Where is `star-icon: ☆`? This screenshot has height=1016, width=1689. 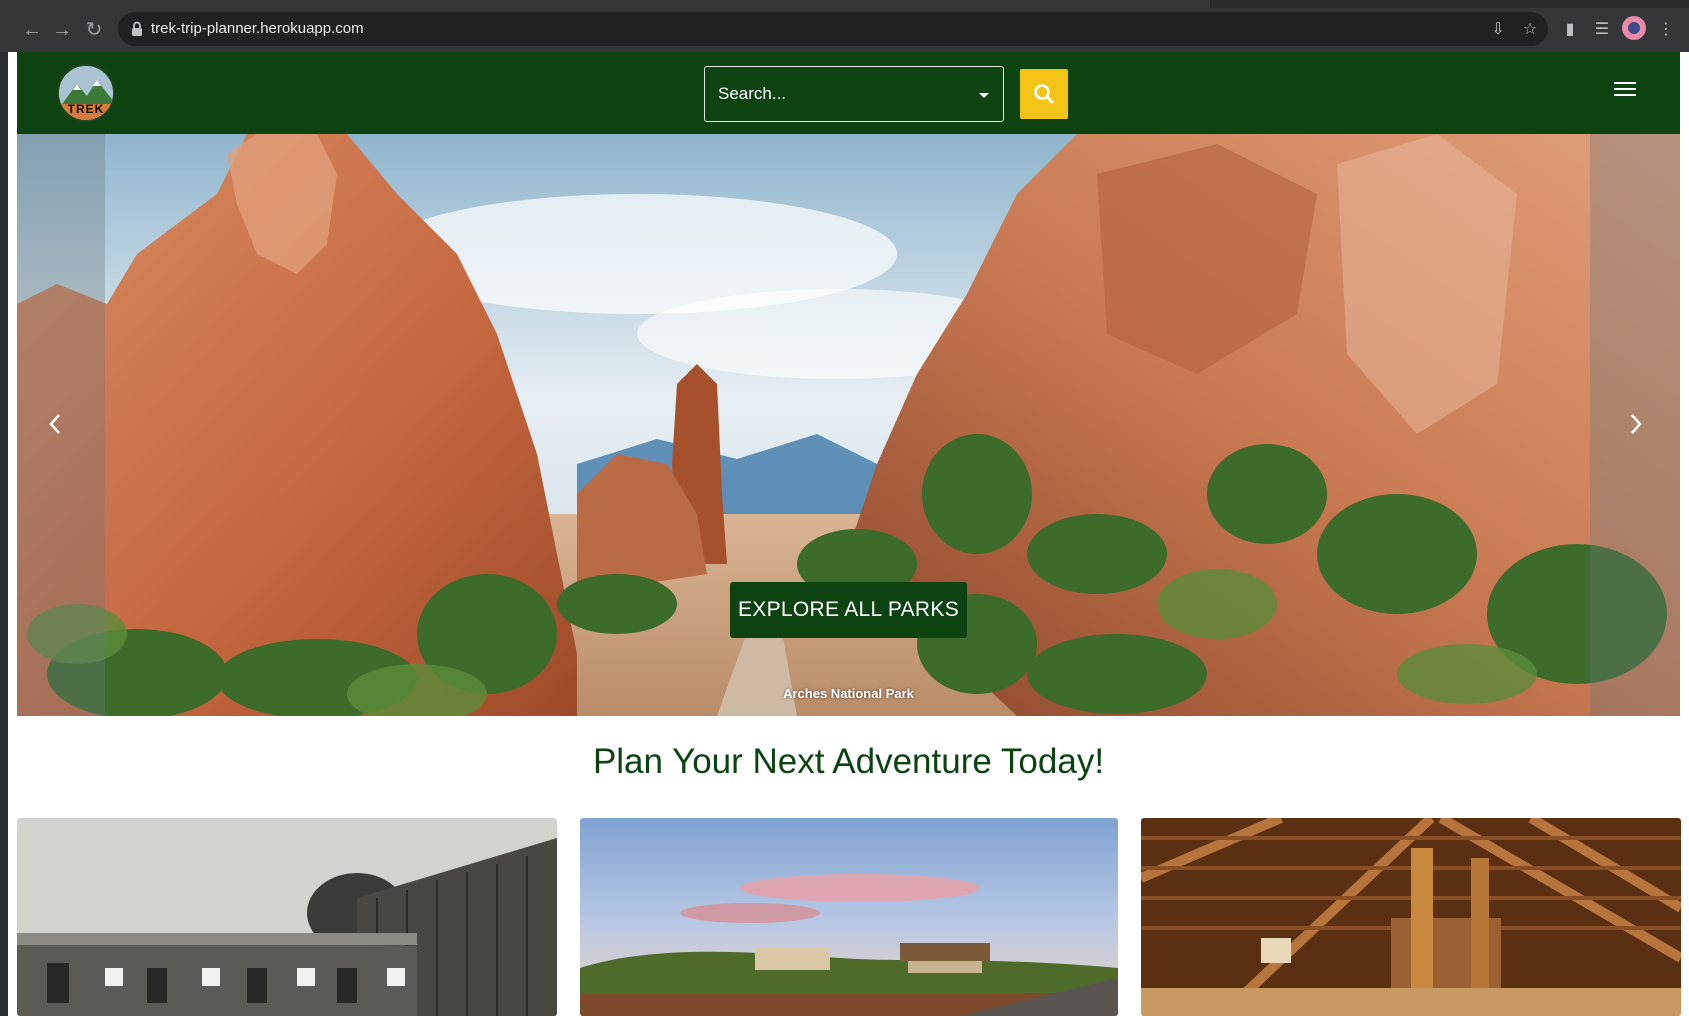 star-icon: ☆ is located at coordinates (1530, 30).